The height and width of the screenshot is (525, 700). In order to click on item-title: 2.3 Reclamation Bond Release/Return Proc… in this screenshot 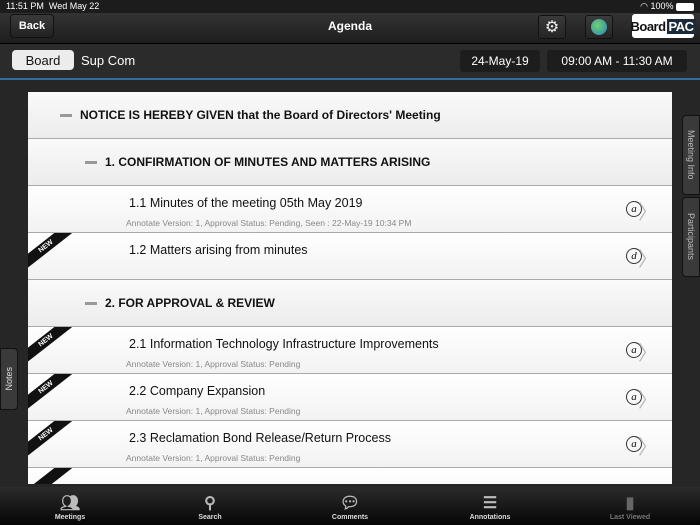, I will do `click(260, 438)`.